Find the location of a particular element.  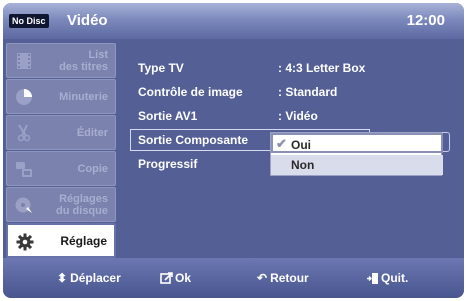

hint-move: ⬍ Déplacer is located at coordinates (89, 278).